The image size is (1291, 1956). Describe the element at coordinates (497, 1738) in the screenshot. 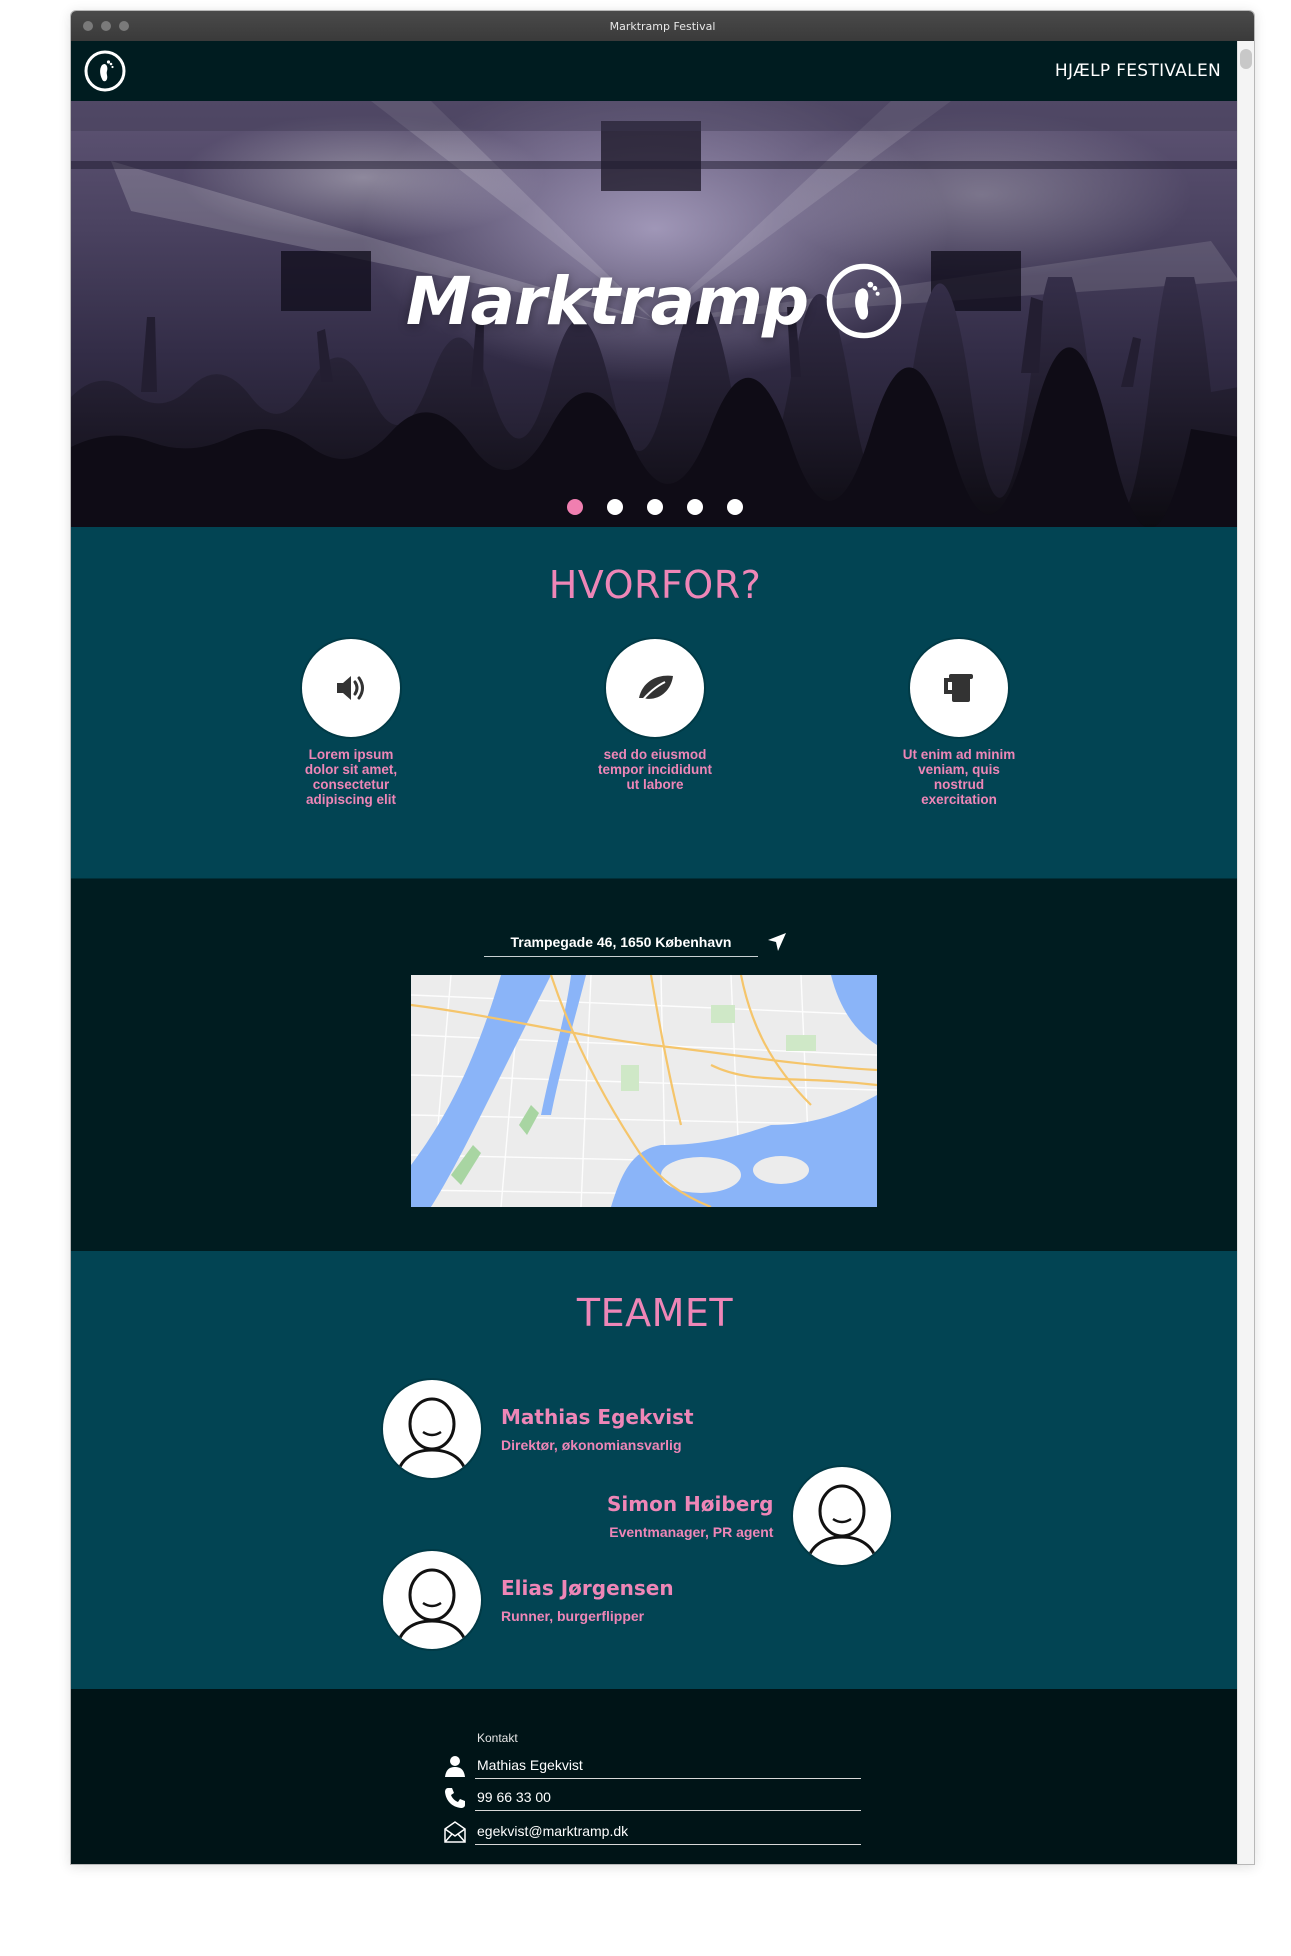

I see `contact-heading: Kontakt` at that location.